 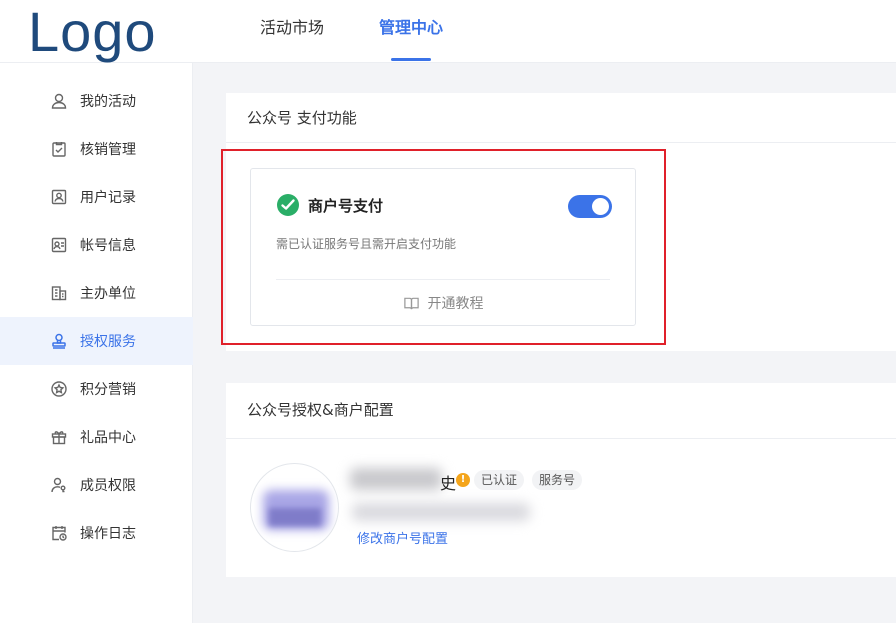 I want to click on sidebar-item-verification: 核销管理, so click(x=96, y=149).